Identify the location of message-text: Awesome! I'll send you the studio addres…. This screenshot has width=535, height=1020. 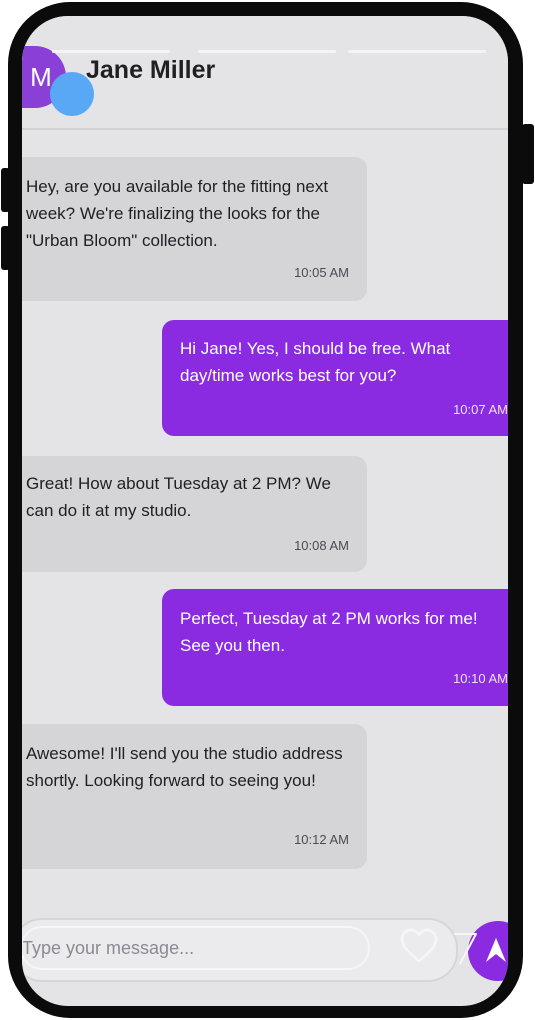
(184, 767).